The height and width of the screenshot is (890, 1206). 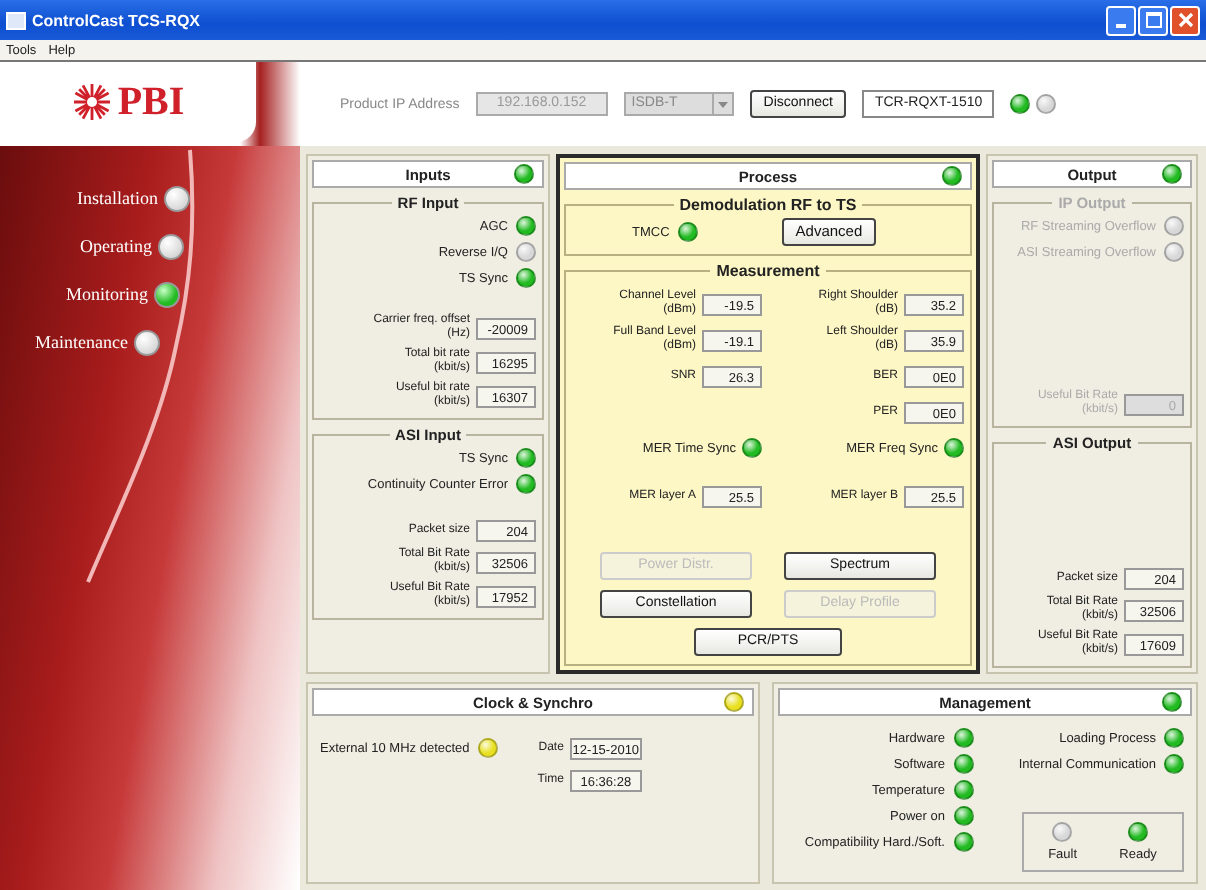 What do you see at coordinates (16, 20) in the screenshot?
I see `app-icon` at bounding box center [16, 20].